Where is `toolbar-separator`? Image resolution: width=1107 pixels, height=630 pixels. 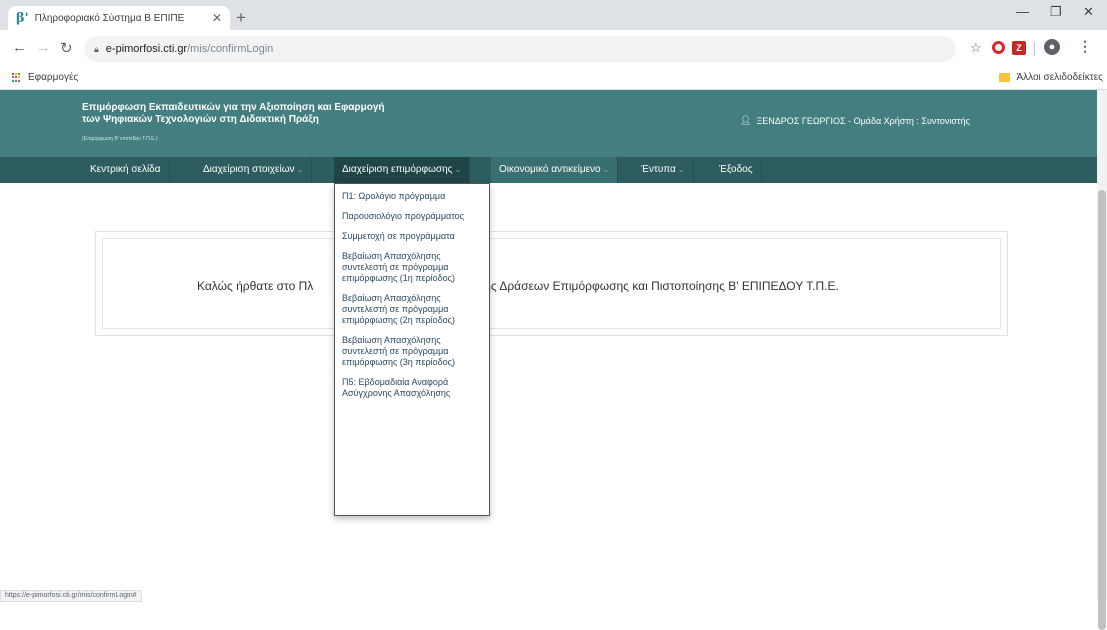
toolbar-separator is located at coordinates (1034, 49).